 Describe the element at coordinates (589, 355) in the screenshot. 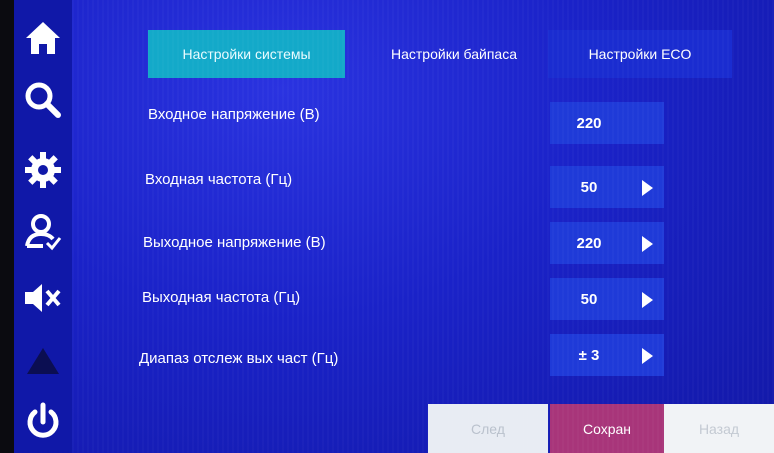

I see `tracking-range-number: ± 3` at that location.